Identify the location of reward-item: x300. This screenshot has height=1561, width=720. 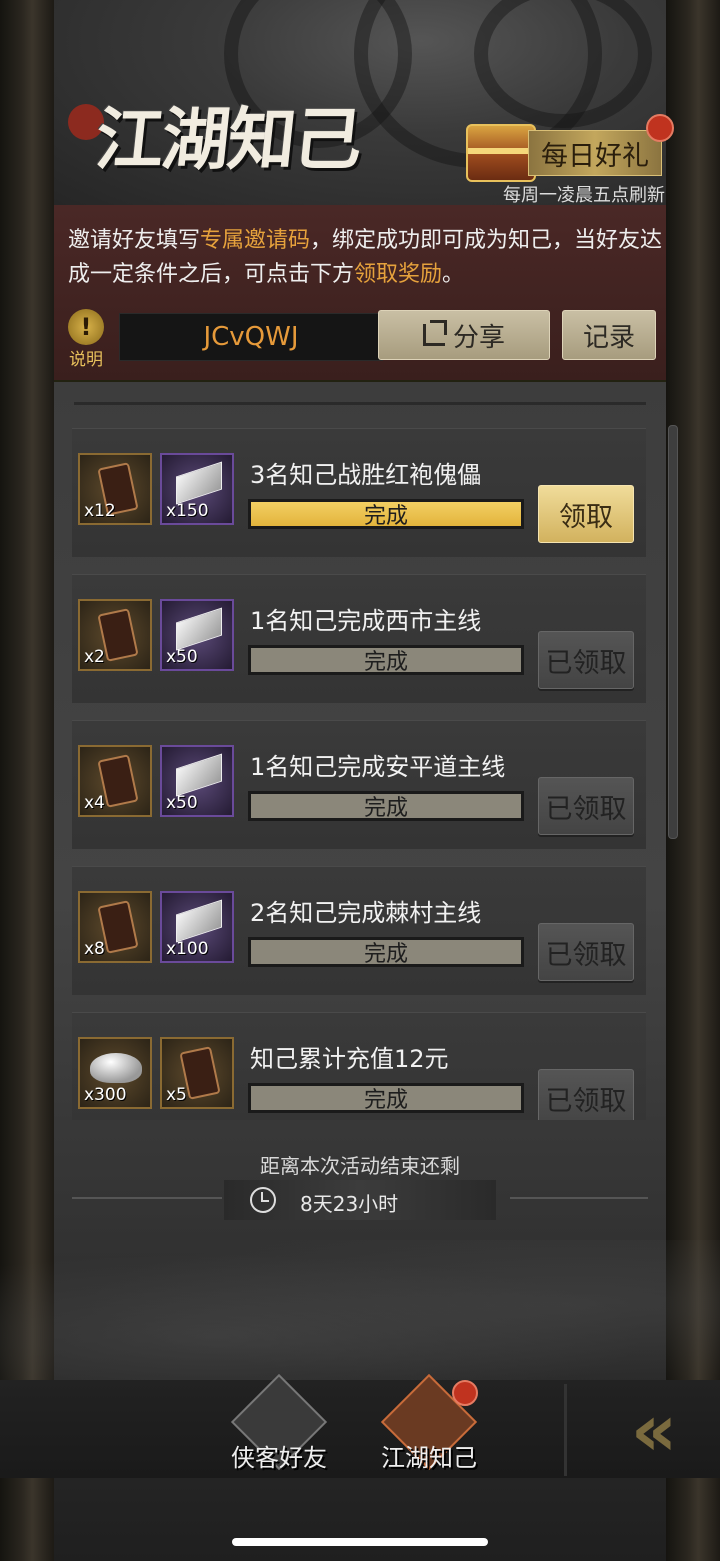
(115, 1073).